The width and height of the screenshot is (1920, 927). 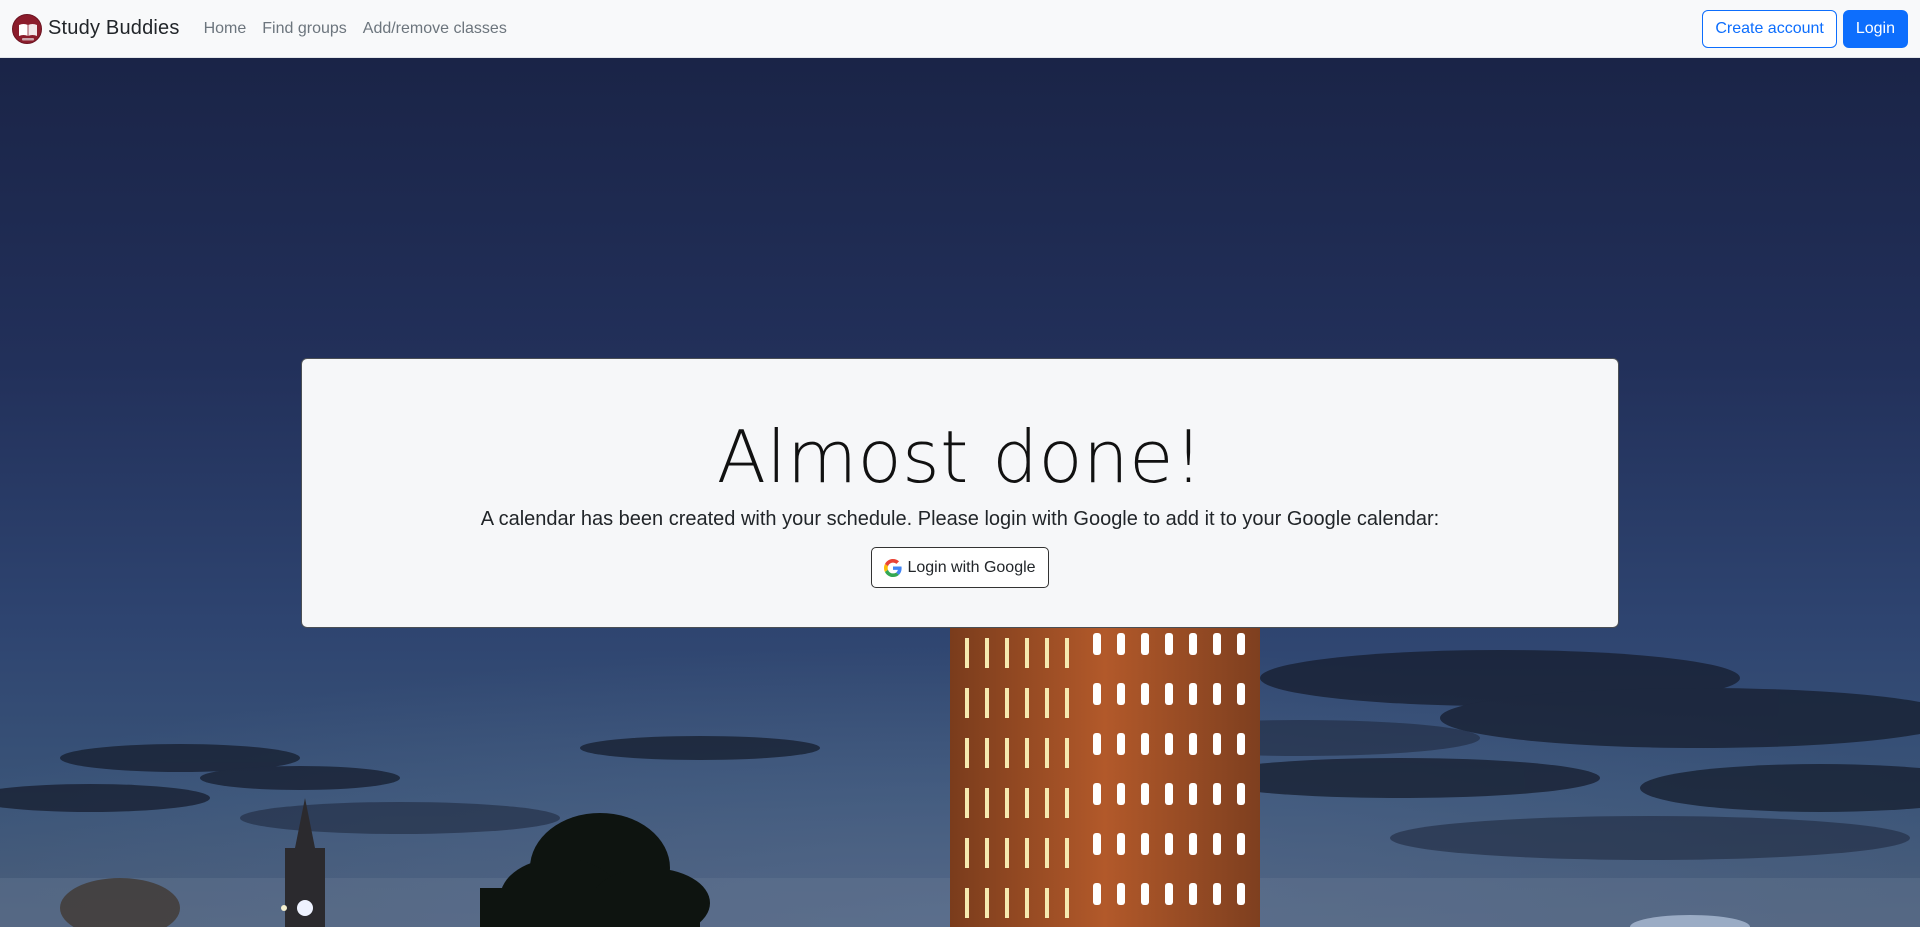 I want to click on nav-auth-actions: Create account Login, so click(x=1805, y=28).